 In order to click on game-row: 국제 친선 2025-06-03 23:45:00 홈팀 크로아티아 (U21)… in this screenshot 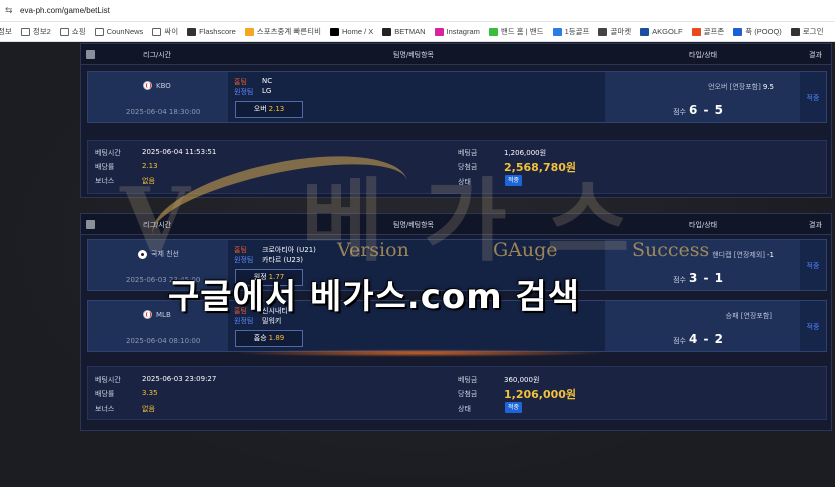, I will do `click(457, 265)`.